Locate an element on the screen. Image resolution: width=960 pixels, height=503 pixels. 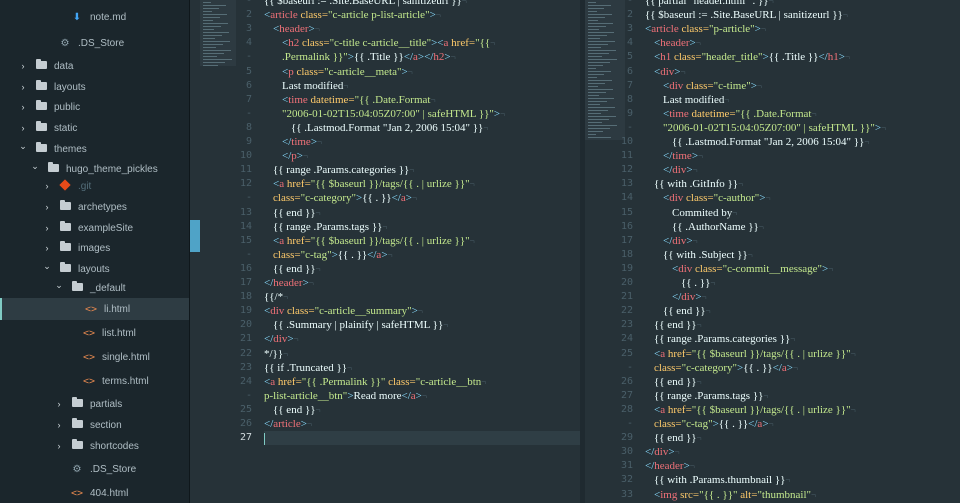
code-line: <p class="c-article__meta">¬ is located at coordinates (338, 72).